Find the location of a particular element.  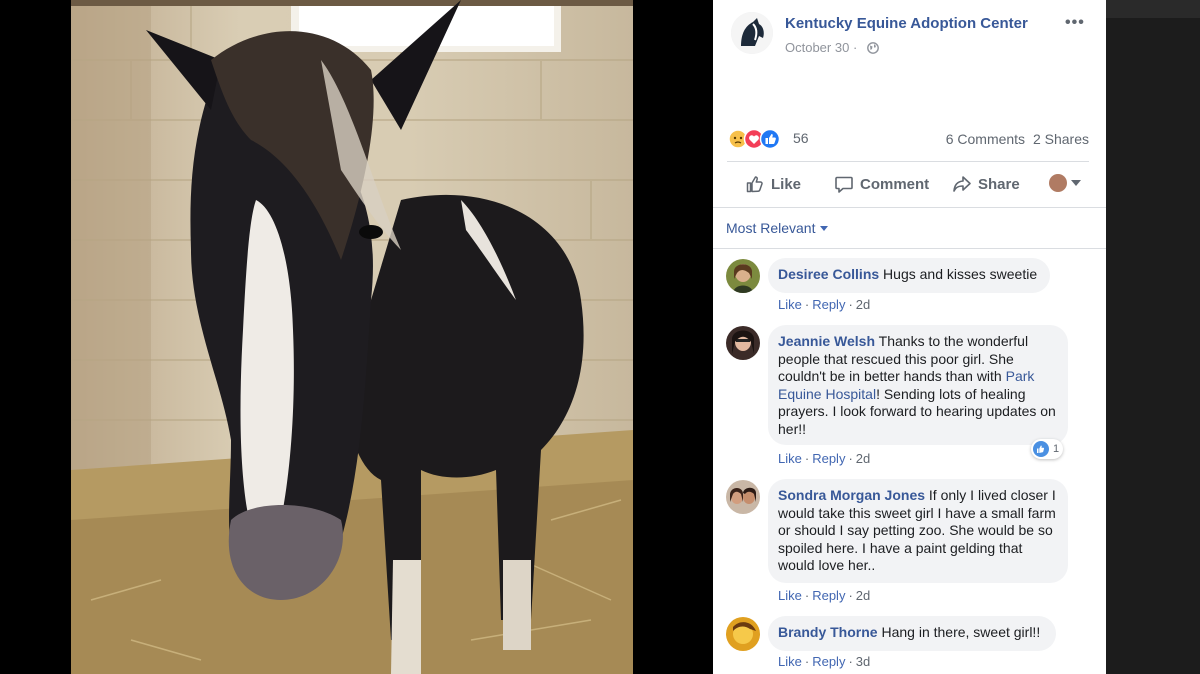

comment-icon is located at coordinates (844, 184).